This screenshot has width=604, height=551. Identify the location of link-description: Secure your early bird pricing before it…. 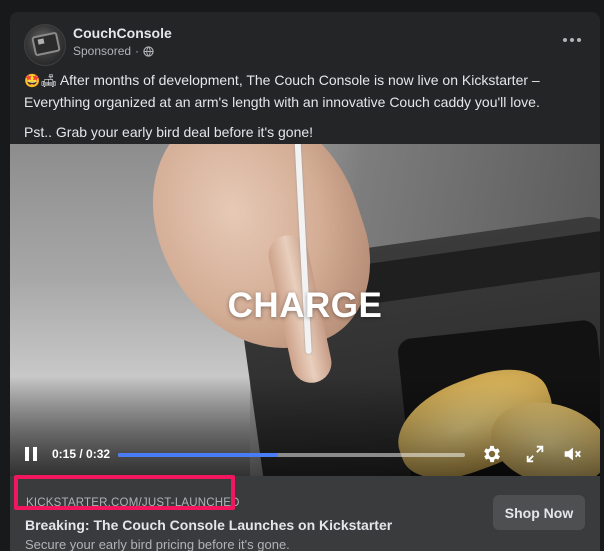
(157, 544).